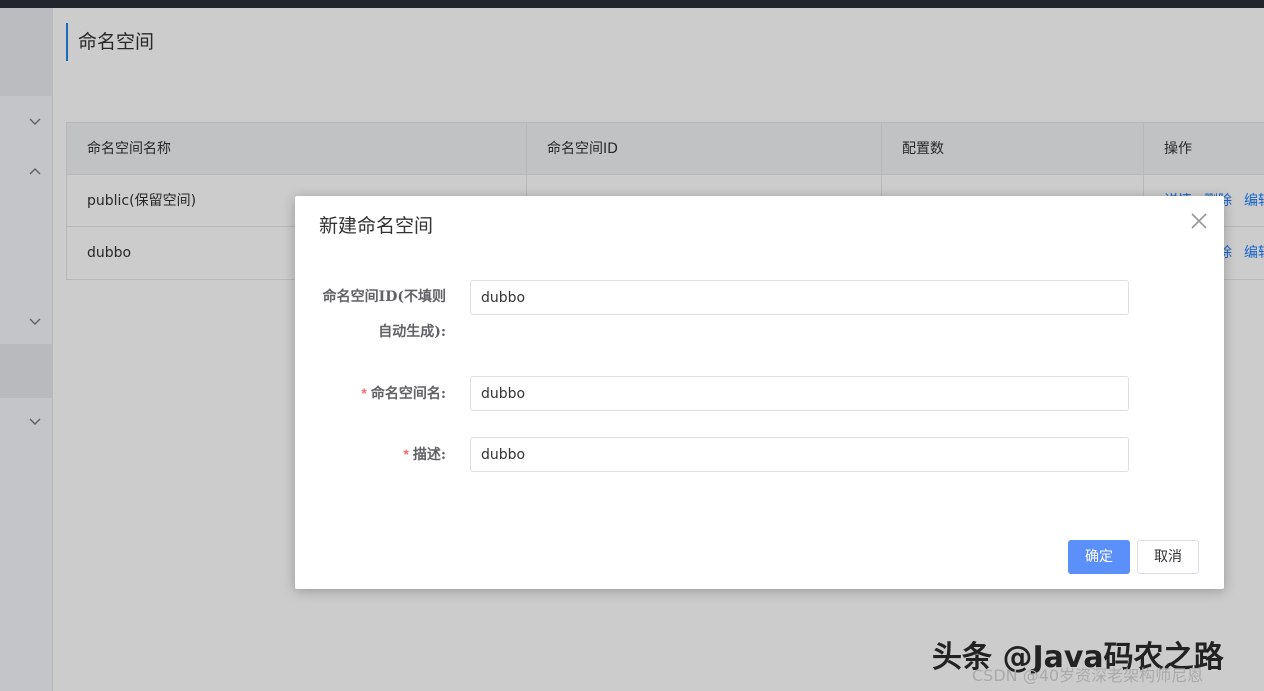 The image size is (1264, 691). I want to click on namespace-id-label: 命名空间ID(不填则, so click(384, 297).